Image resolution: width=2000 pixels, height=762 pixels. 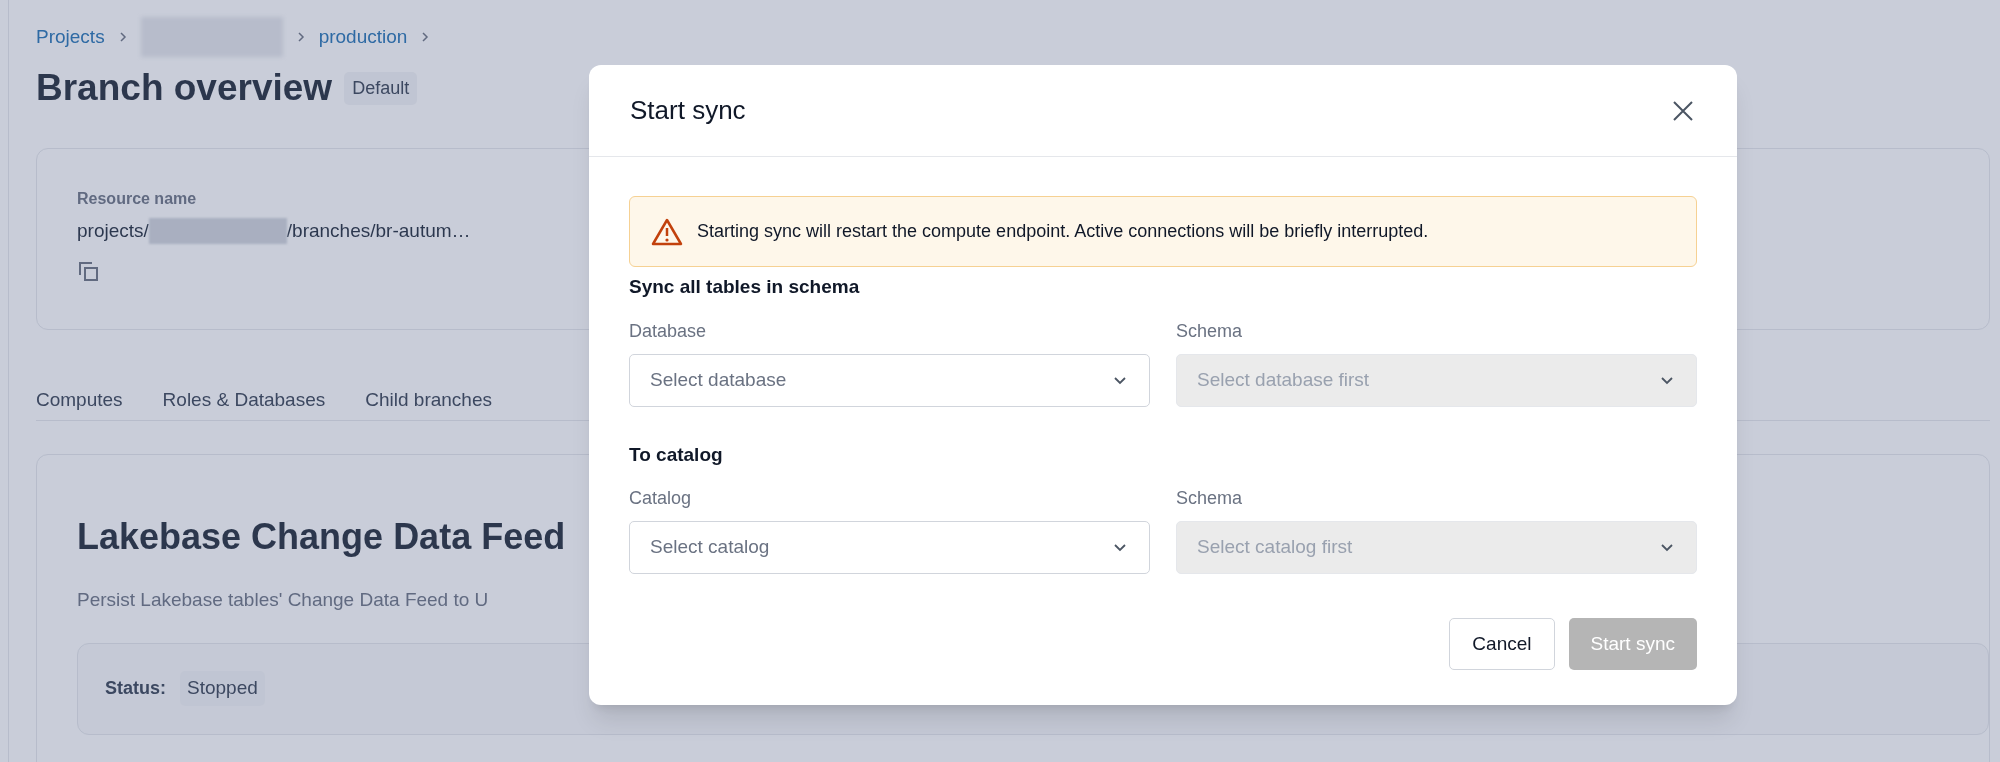 What do you see at coordinates (661, 498) in the screenshot?
I see `field-label: Catalog` at bounding box center [661, 498].